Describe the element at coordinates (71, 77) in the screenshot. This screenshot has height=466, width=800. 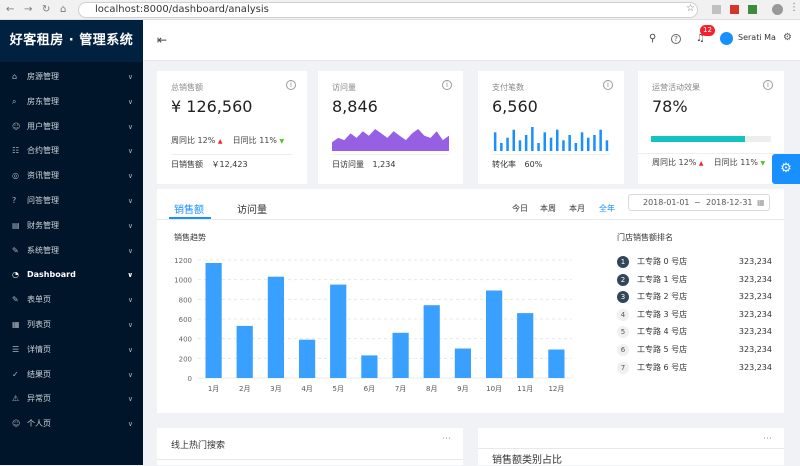
I see `sidebar-item: ⌂ 房源管理 ∨` at that location.